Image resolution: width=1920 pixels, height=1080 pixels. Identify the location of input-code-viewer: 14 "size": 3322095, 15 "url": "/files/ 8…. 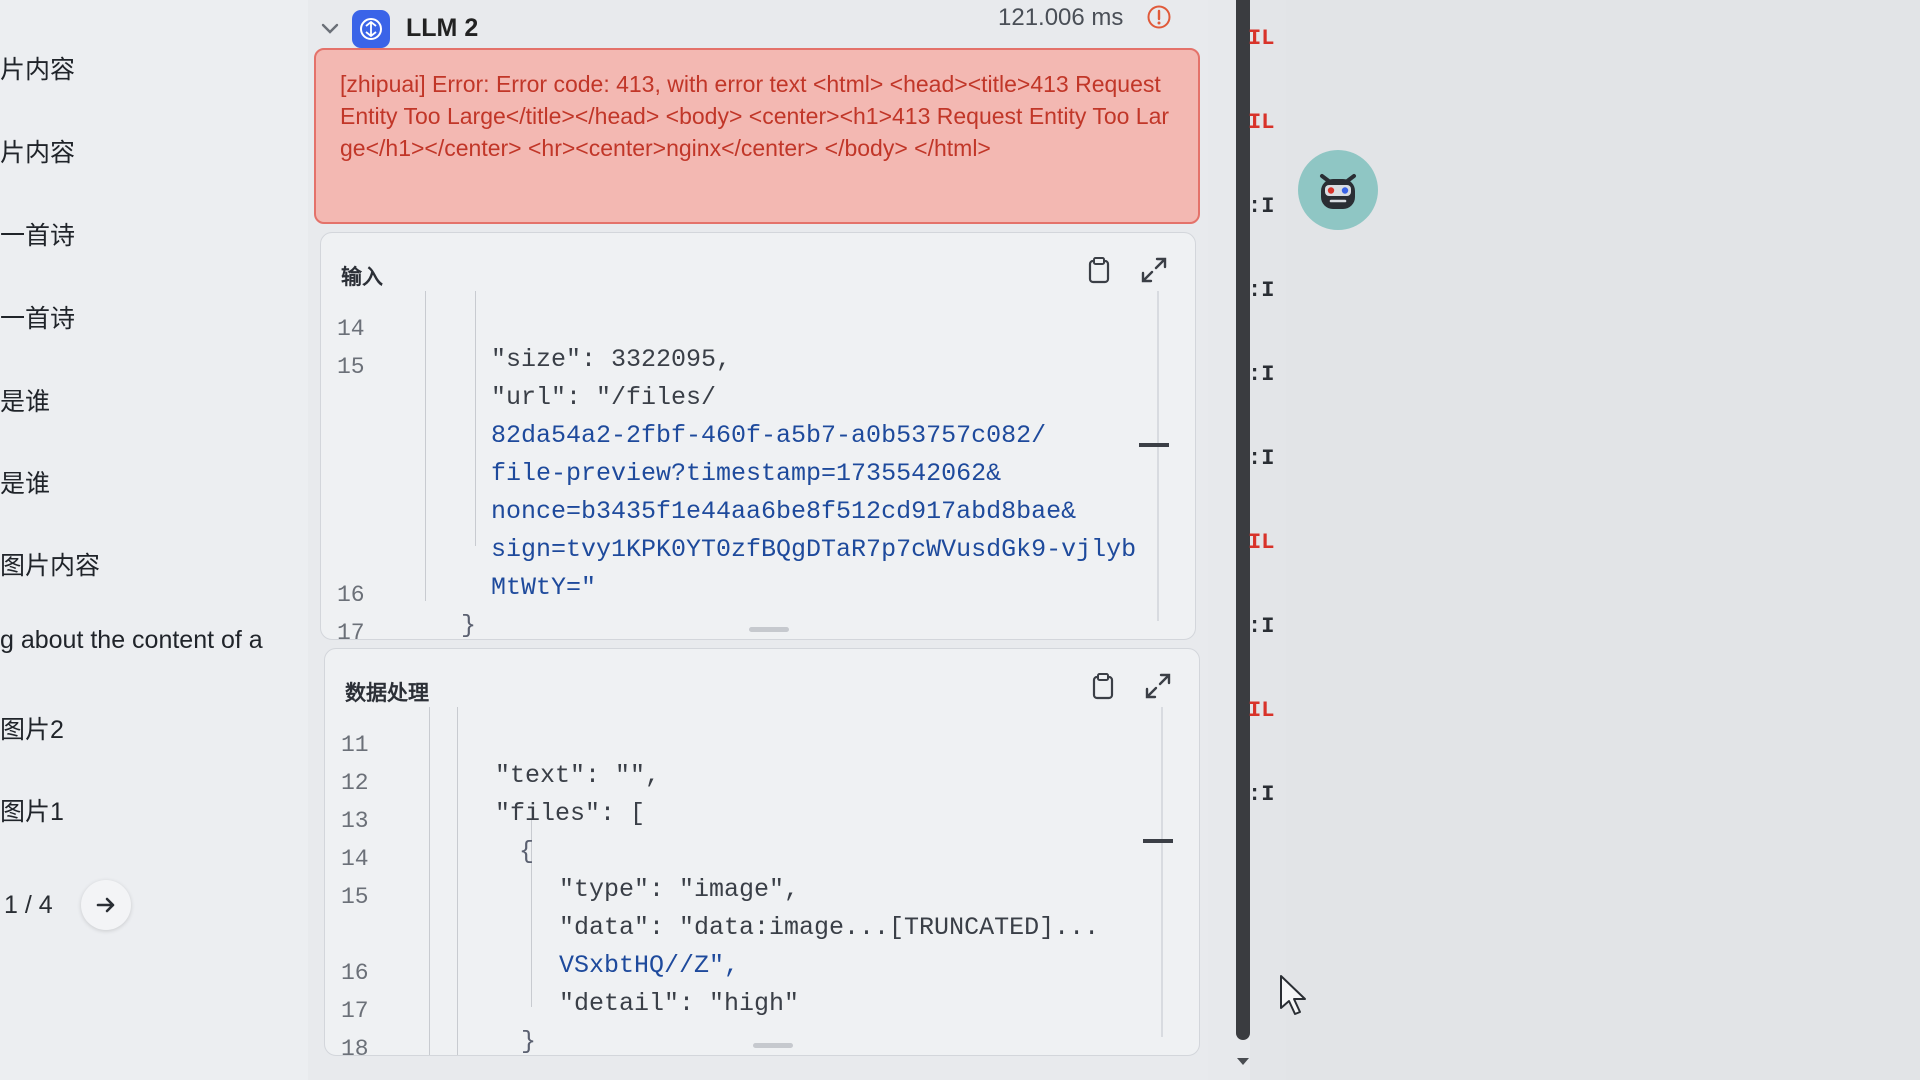
(758, 465).